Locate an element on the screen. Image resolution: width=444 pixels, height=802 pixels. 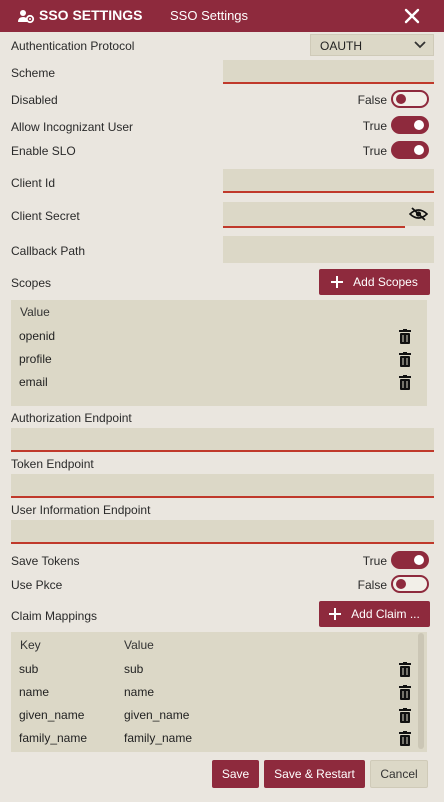
scopes-grid: Value openid profile email is located at coordinates (219, 353).